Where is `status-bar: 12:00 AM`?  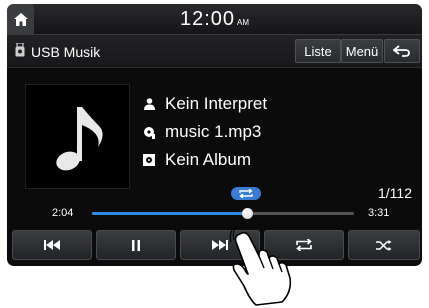 status-bar: 12:00 AM is located at coordinates (214, 19).